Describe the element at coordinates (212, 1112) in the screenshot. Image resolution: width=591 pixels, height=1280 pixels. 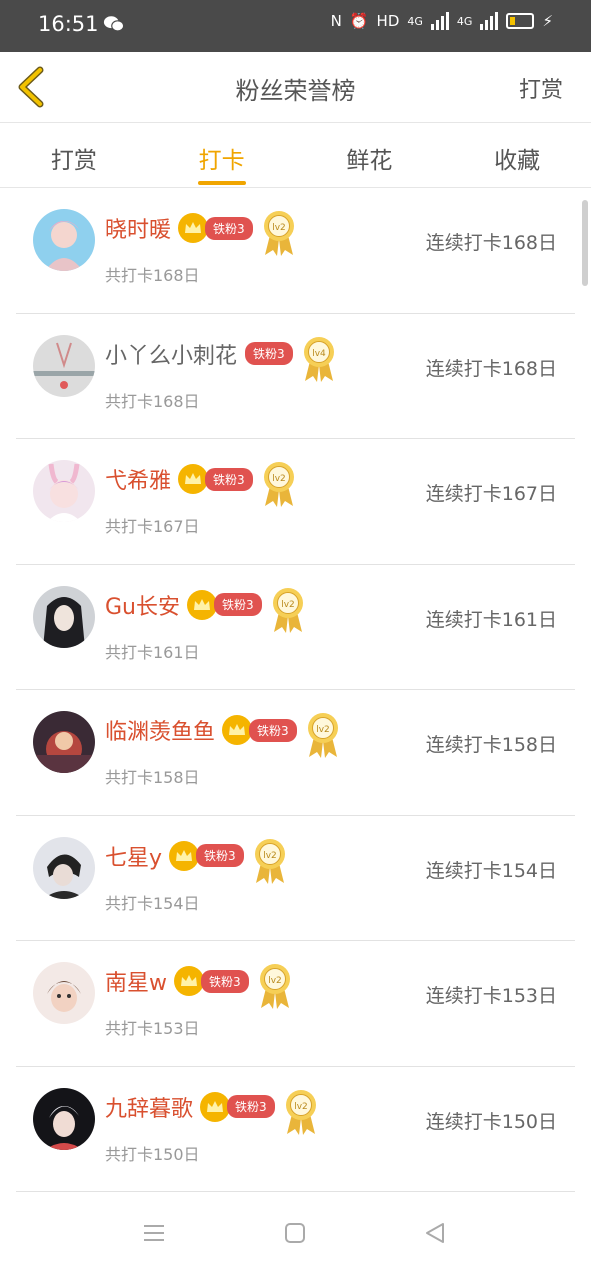
I see `name-line: 九辞暮歌 铁粉3 lv2` at that location.